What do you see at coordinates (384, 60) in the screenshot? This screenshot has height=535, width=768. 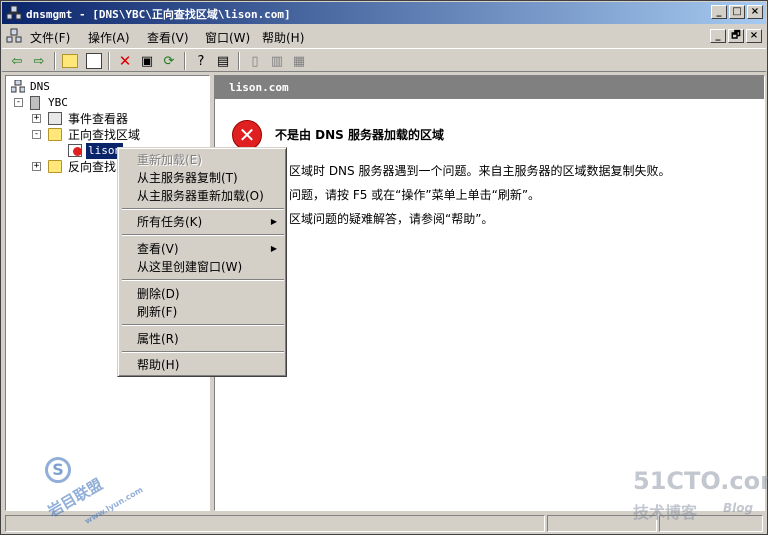 I see `toolbar: ⇦ ⇨ ✕ ▣ ⟳ ? ▤ ▯ ▥ ▦` at bounding box center [384, 60].